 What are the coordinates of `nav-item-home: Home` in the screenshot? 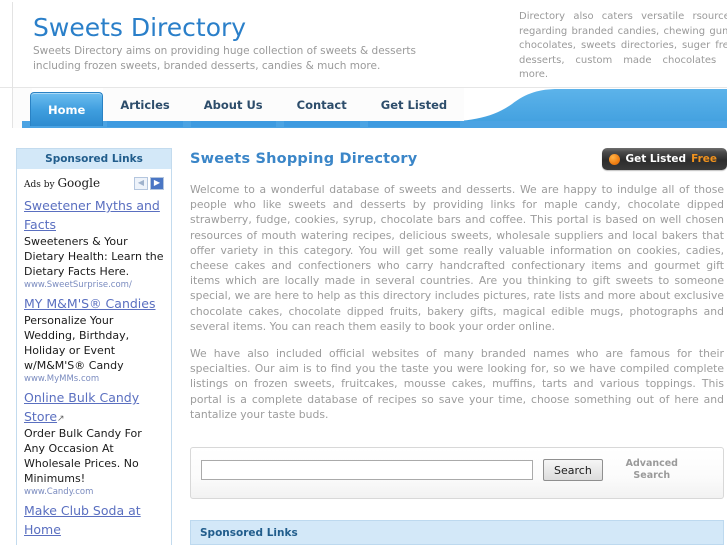 It's located at (67, 109).